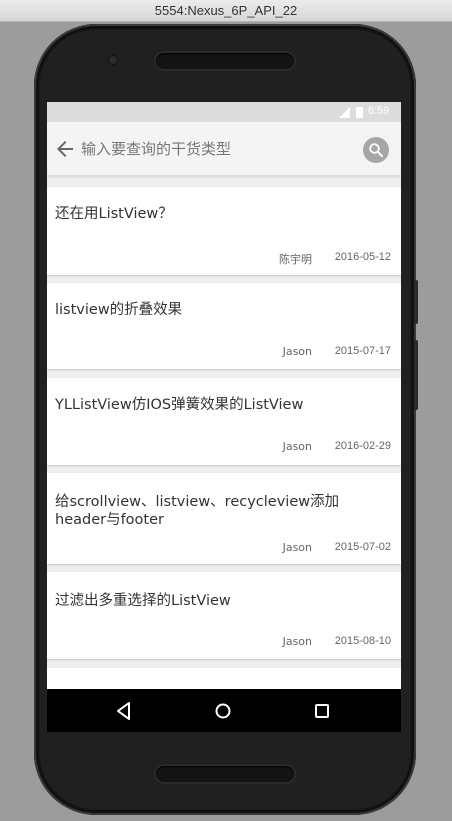 This screenshot has width=452, height=821. I want to click on search-toolbar, so click(224, 149).